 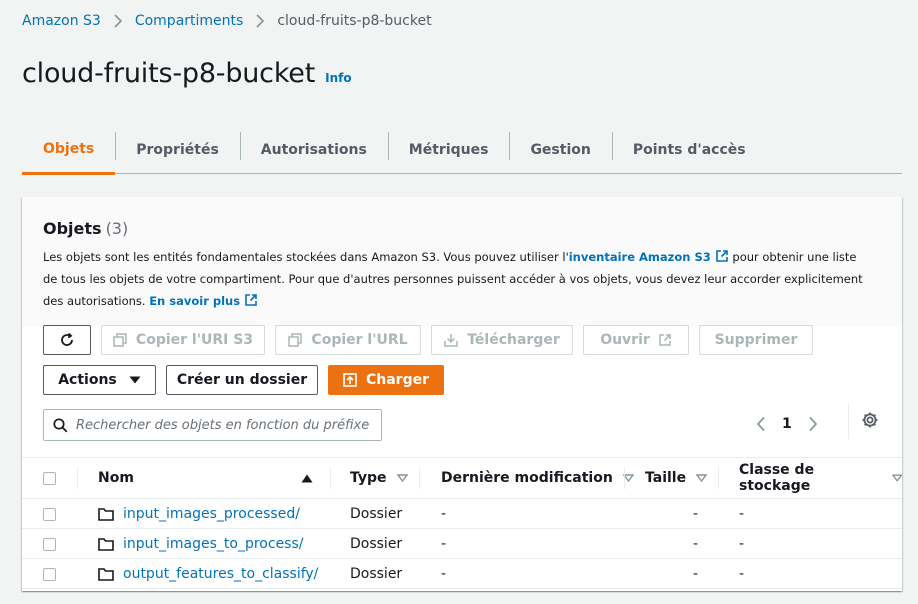 I want to click on type-cell: Dossier, so click(x=376, y=514).